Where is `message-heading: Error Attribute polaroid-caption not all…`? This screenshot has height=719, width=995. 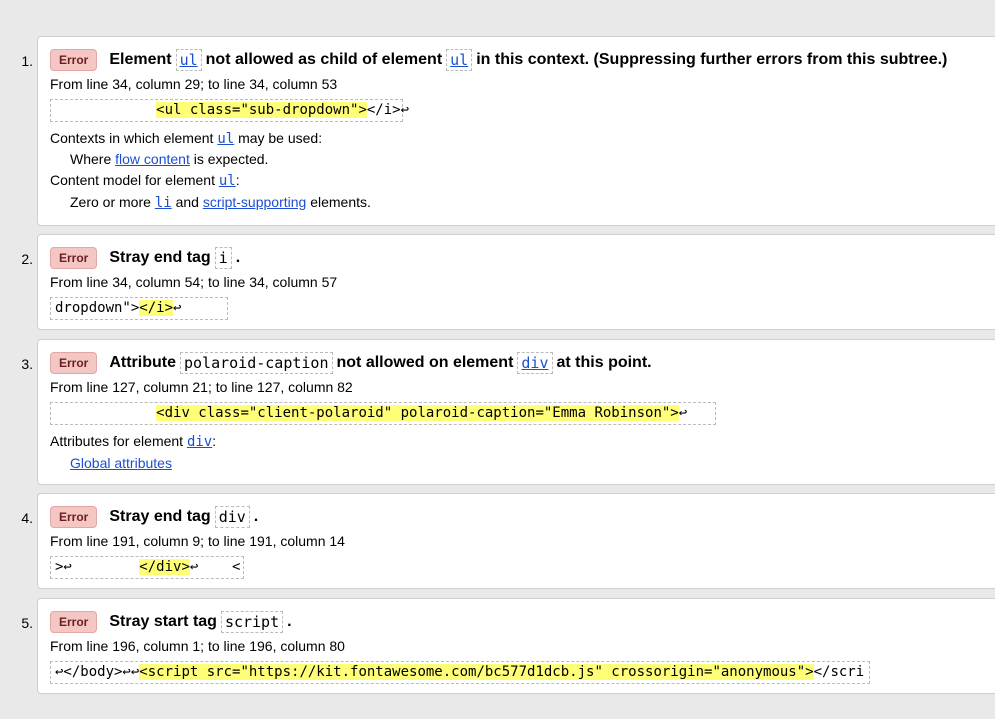 message-heading: Error Attribute polaroid-caption not all… is located at coordinates (516, 363).